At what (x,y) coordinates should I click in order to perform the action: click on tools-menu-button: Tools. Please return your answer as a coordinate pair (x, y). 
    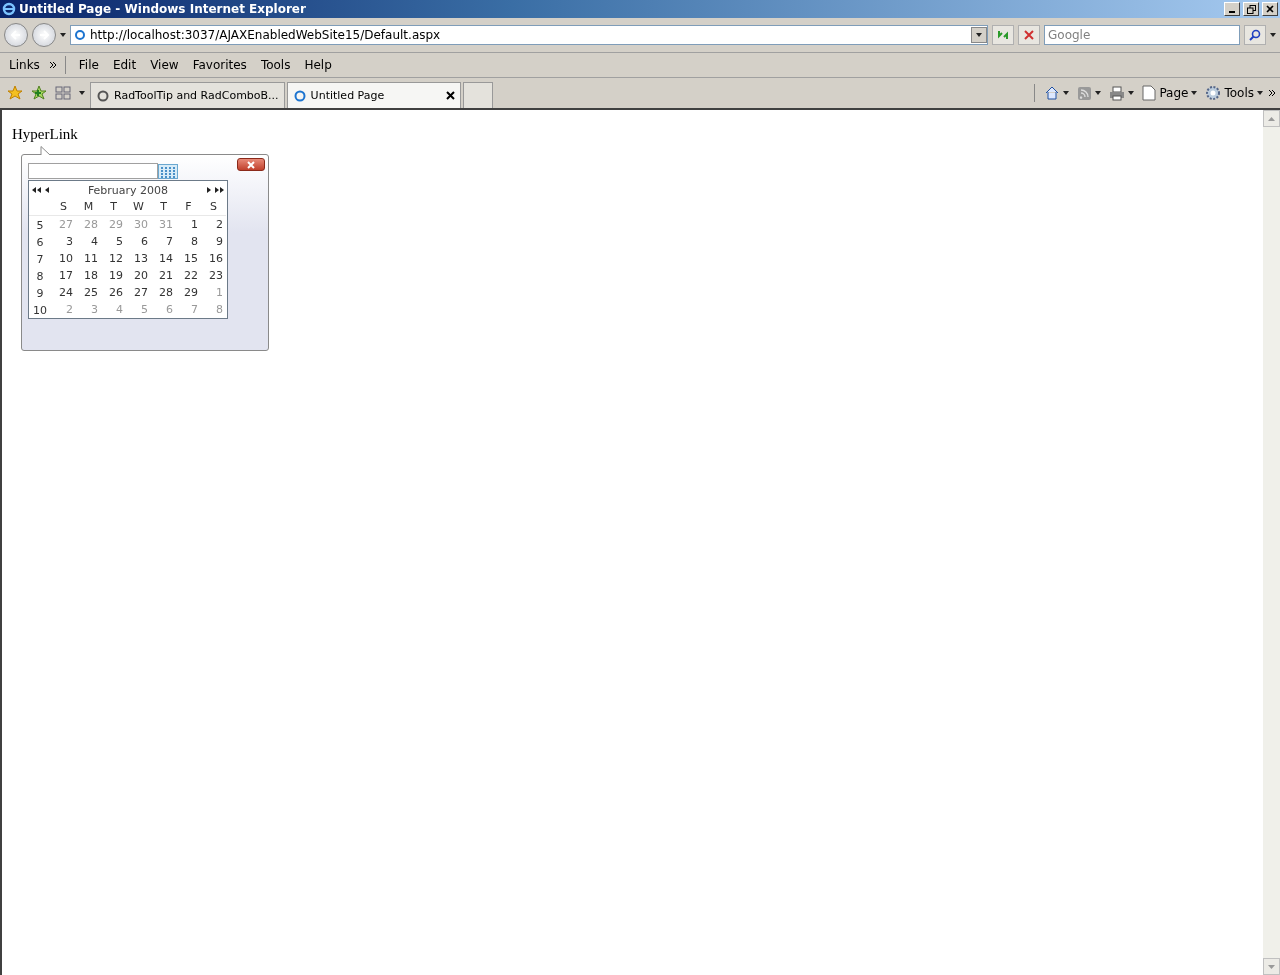
    Looking at the image, I should click on (1234, 93).